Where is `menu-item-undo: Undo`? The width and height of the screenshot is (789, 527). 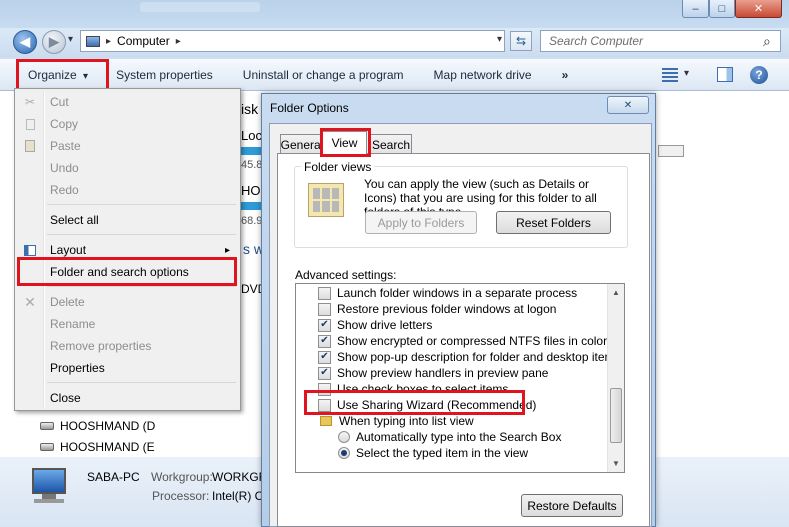 menu-item-undo: Undo is located at coordinates (127, 168).